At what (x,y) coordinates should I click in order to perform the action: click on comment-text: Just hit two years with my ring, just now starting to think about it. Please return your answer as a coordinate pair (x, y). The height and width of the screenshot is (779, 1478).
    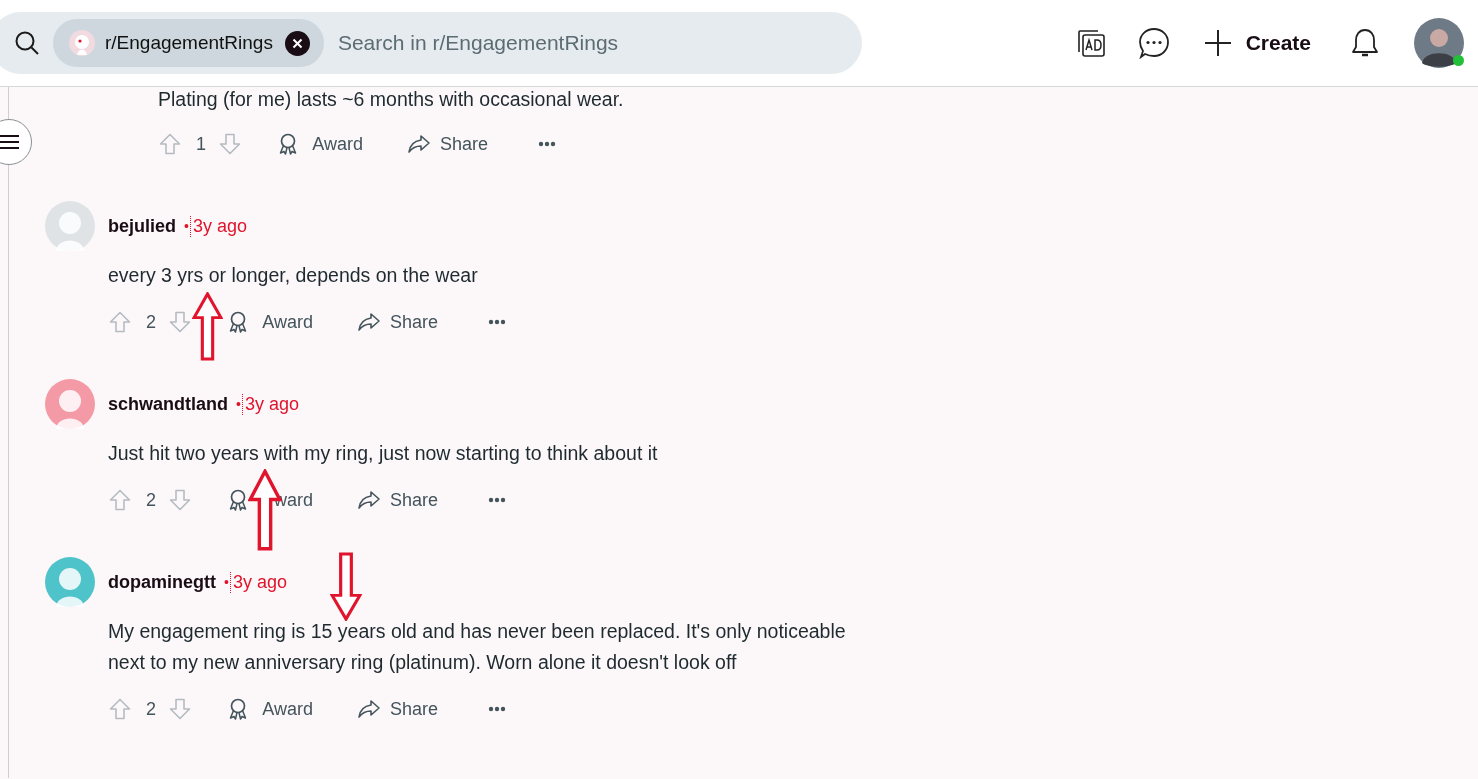
    Looking at the image, I should click on (383, 453).